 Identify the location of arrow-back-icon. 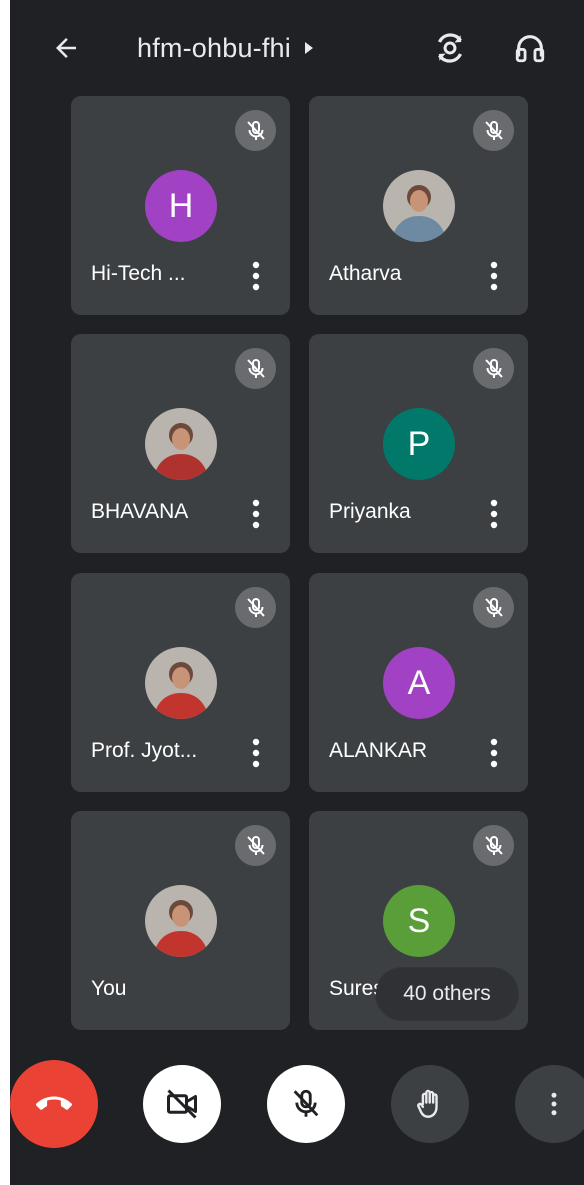
(66, 48).